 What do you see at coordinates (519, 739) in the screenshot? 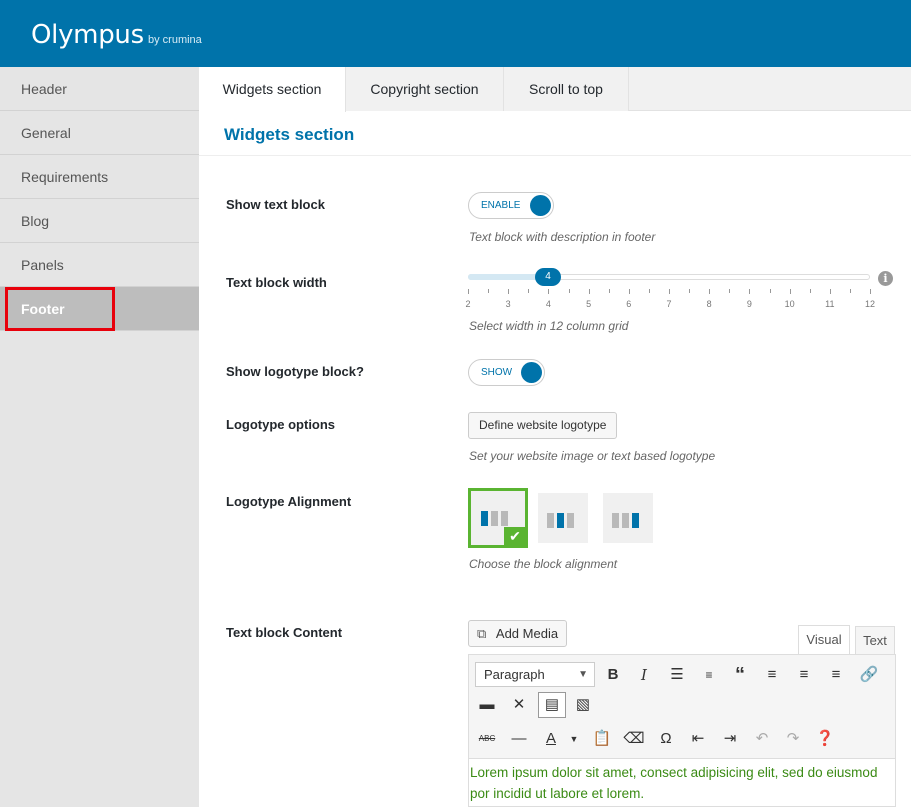
I see `horizontal-rule-icon: —` at bounding box center [519, 739].